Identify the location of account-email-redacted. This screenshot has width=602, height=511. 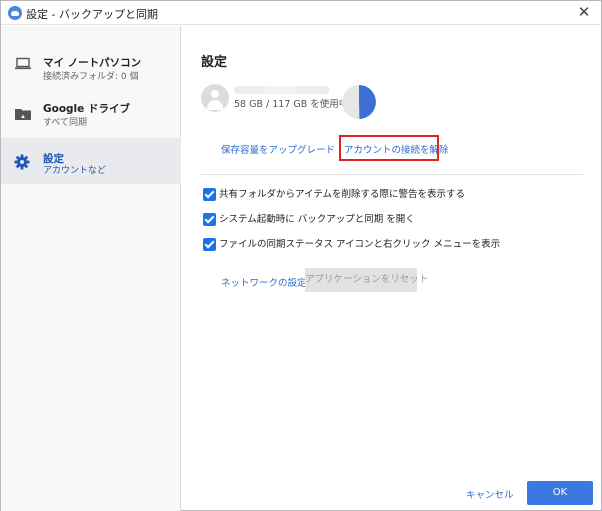
(281, 90).